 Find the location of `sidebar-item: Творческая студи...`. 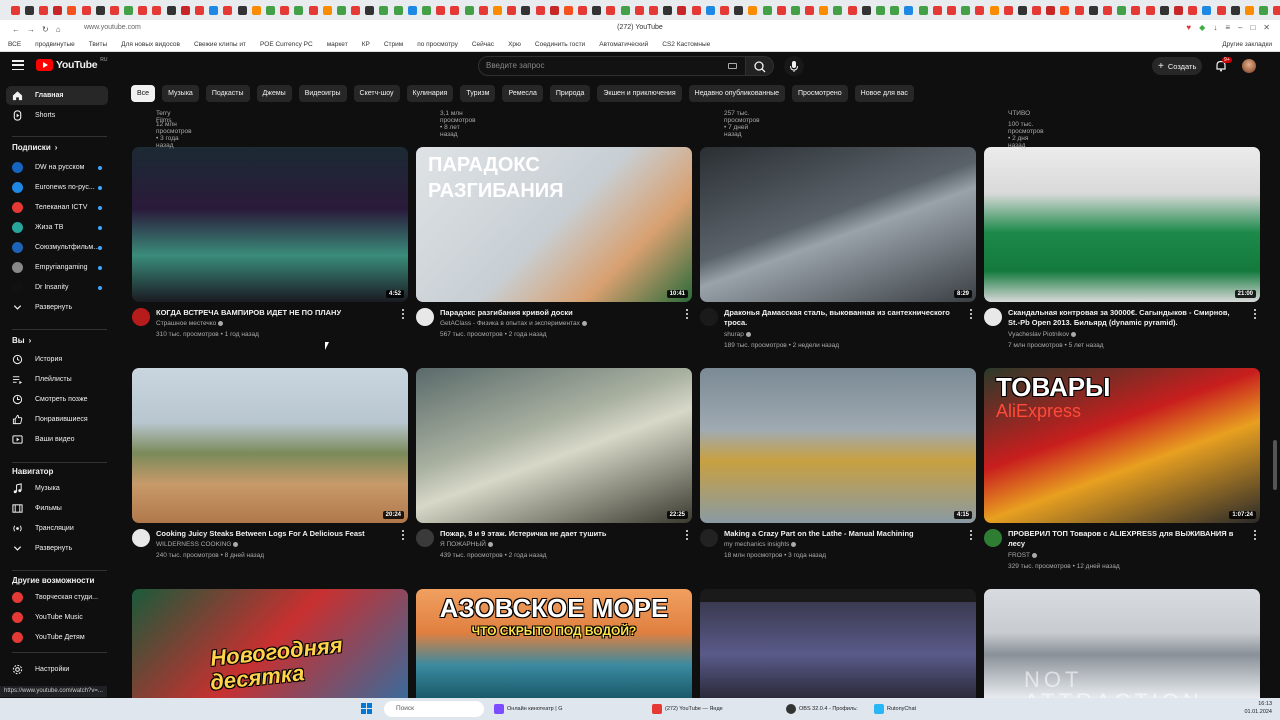

sidebar-item: Творческая студи... is located at coordinates (57, 597).